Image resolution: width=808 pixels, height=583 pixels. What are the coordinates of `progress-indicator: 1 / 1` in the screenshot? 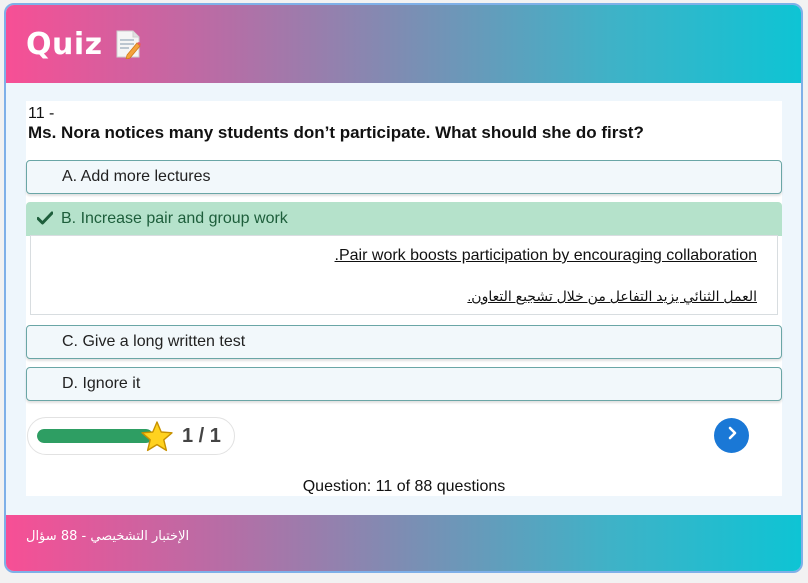 It's located at (131, 436).